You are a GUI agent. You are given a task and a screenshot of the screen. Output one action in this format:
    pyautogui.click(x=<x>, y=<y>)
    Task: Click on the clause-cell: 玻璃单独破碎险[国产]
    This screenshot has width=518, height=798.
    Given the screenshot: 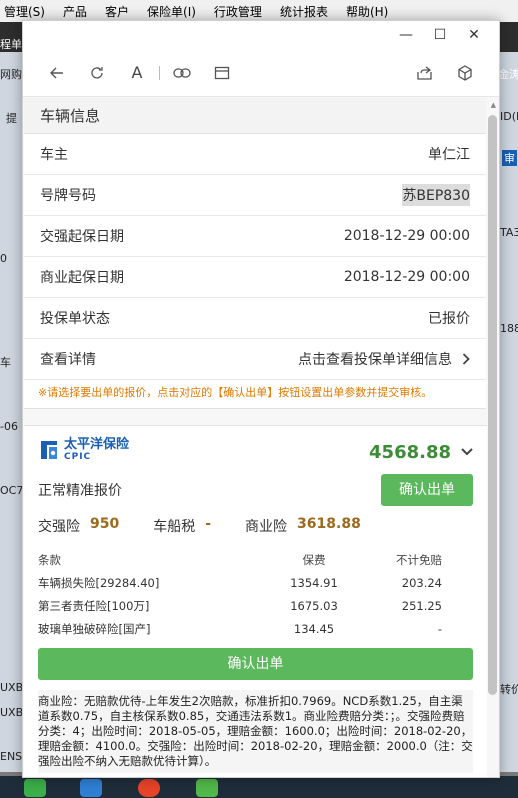 What is the action you would take?
    pyautogui.click(x=94, y=628)
    